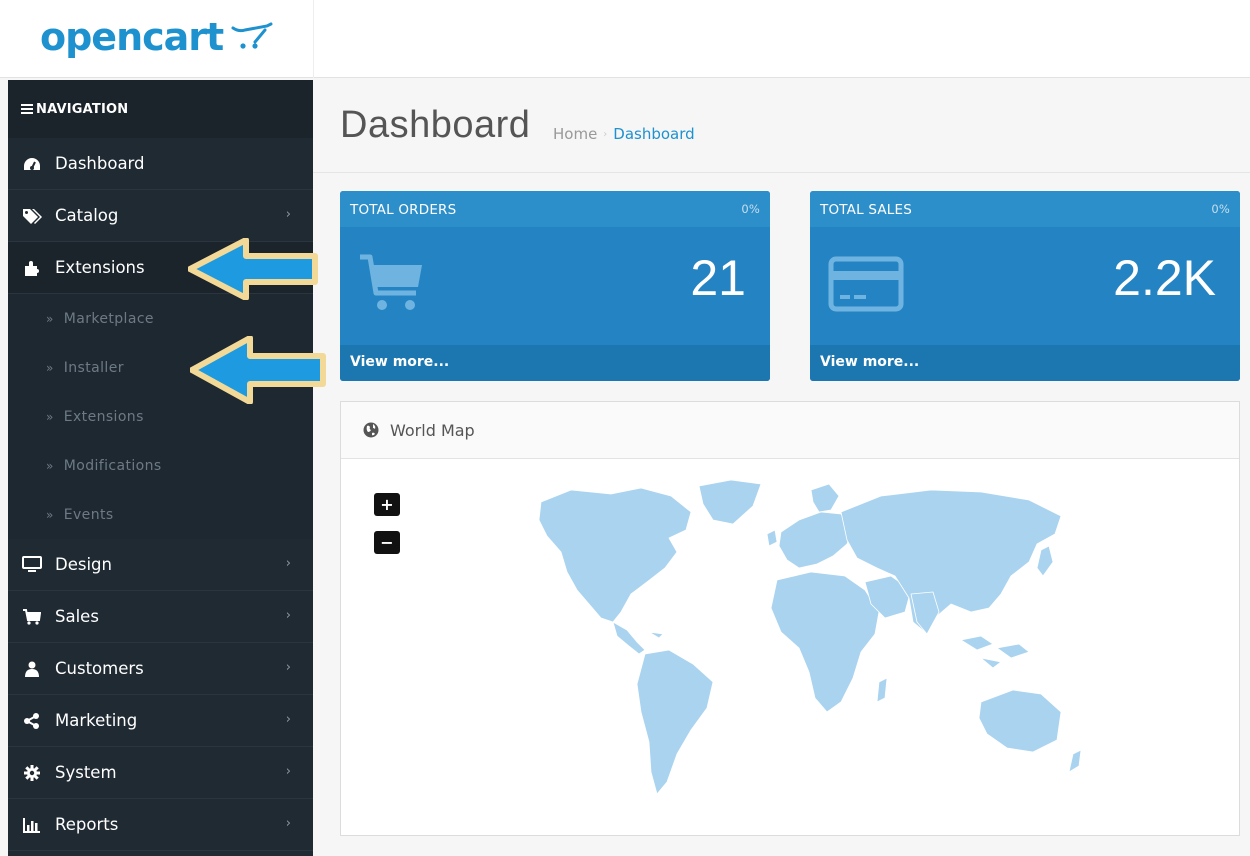 This screenshot has width=1250, height=856. What do you see at coordinates (32, 565) in the screenshot?
I see `monitor-icon` at bounding box center [32, 565].